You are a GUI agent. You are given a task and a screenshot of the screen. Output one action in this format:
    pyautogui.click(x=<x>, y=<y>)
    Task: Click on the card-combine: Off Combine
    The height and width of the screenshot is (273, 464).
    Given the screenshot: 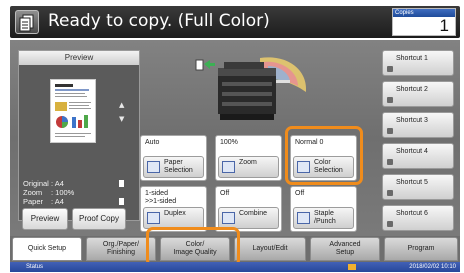 What is the action you would take?
    pyautogui.click(x=248, y=209)
    